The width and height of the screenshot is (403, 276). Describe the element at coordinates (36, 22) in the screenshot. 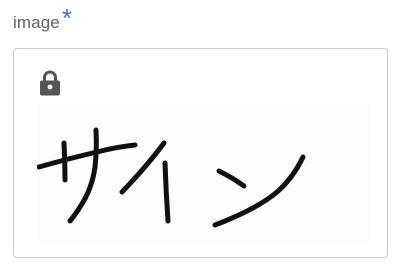

I see `field-label-text: image` at that location.